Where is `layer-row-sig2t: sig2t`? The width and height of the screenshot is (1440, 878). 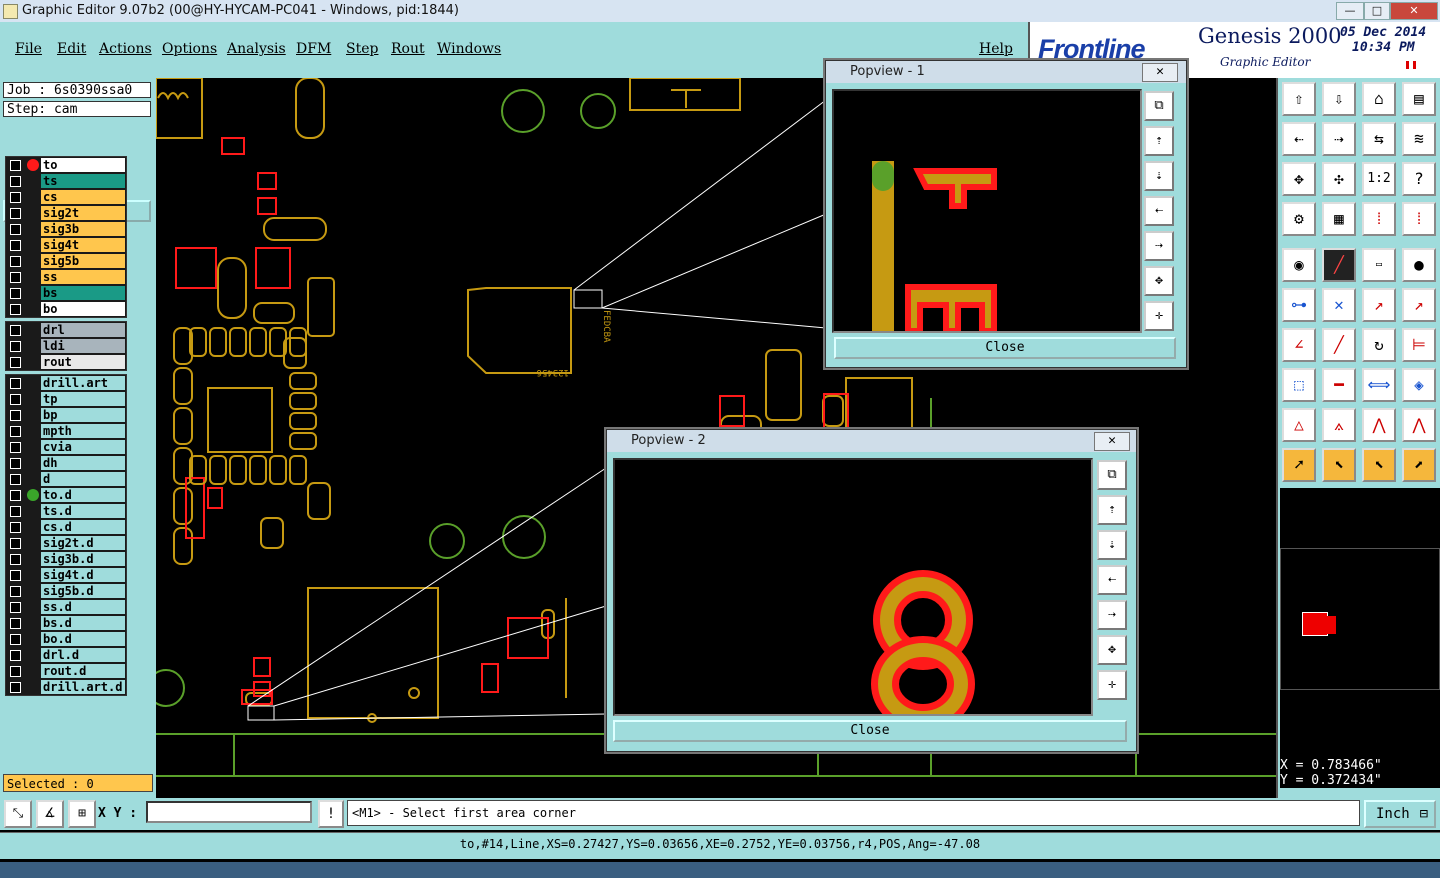 layer-row-sig2t: sig2t is located at coordinates (66, 213).